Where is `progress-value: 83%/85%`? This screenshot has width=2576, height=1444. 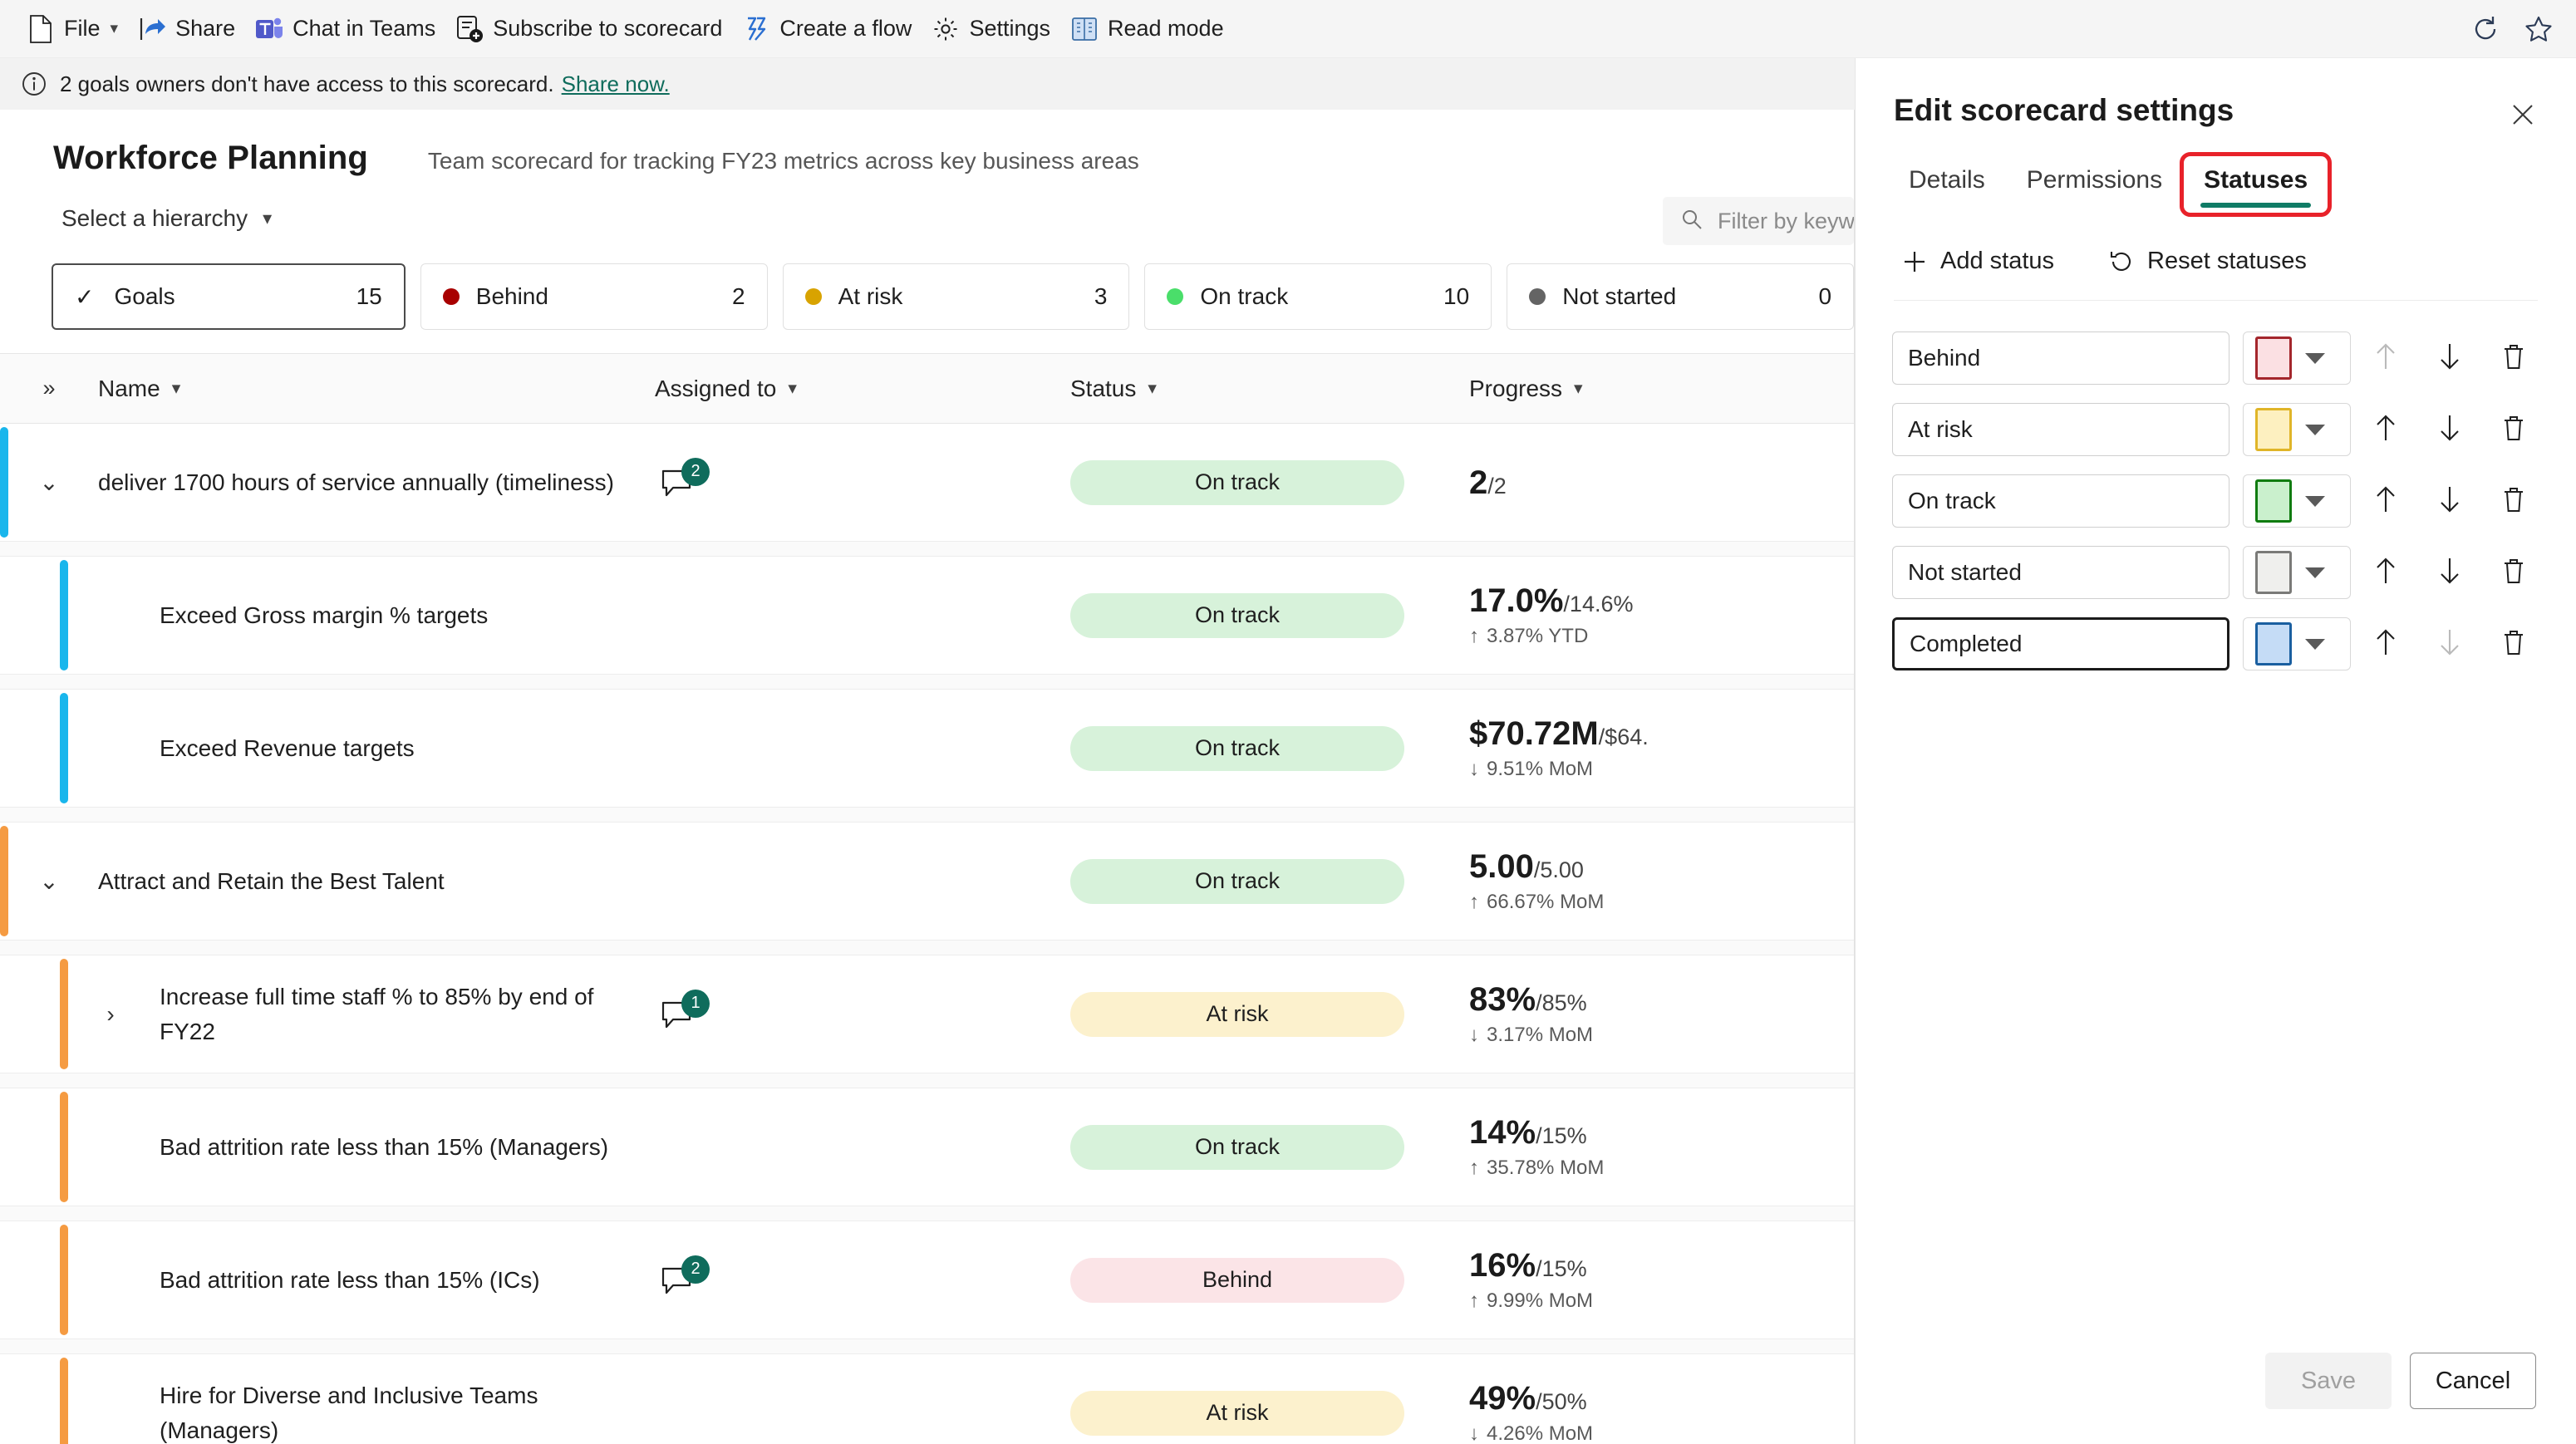
progress-value: 83%/85% is located at coordinates (1528, 999).